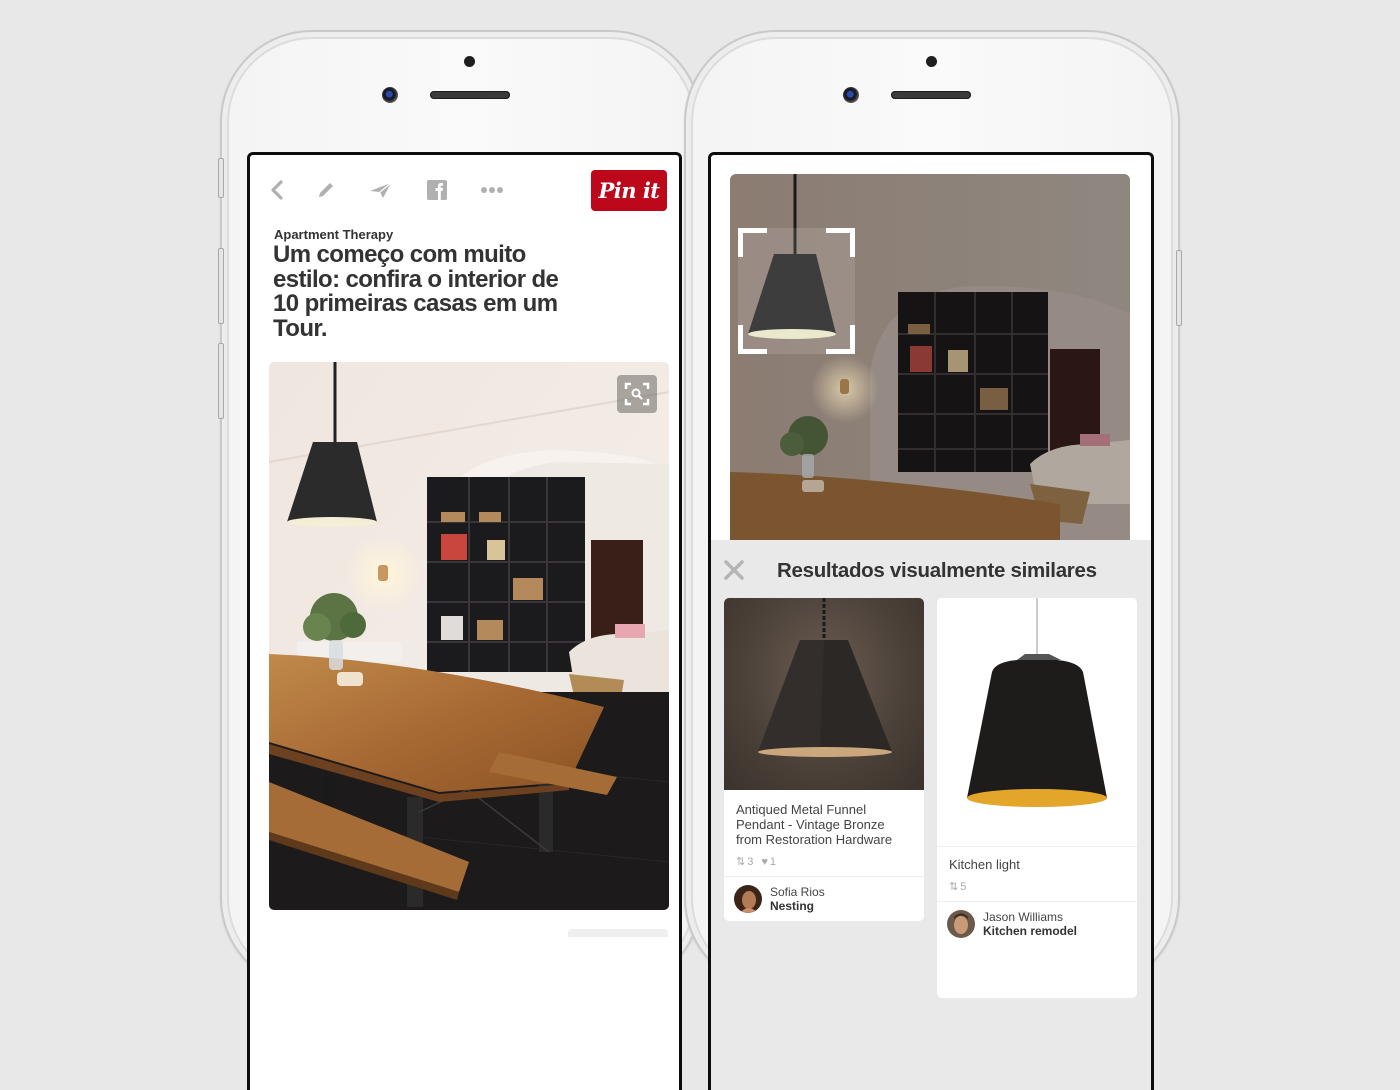  What do you see at coordinates (1023, 917) in the screenshot?
I see `pinner-name: Jason Williams` at bounding box center [1023, 917].